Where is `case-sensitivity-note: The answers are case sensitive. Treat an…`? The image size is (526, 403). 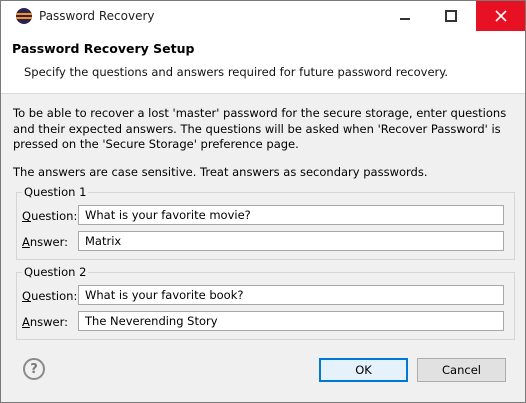
case-sensitivity-note: The answers are case sensitive. Treat an… is located at coordinates (220, 172).